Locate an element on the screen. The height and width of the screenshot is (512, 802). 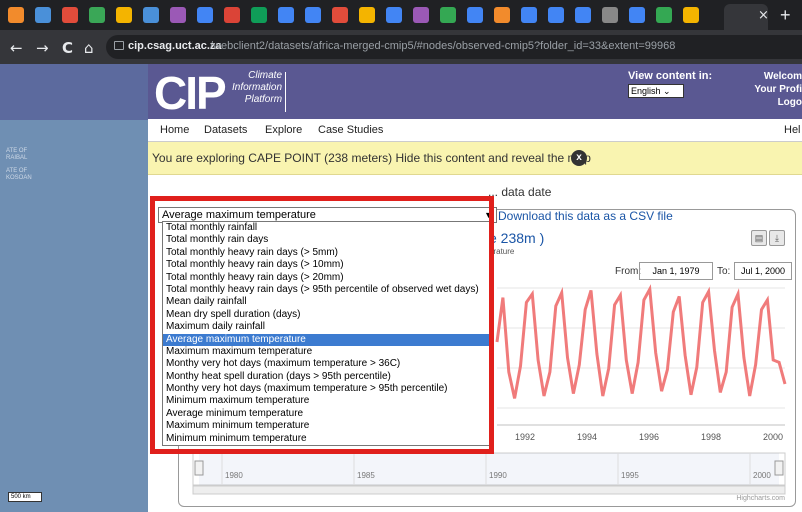
language-select: English ⌄ is located at coordinates (656, 91).